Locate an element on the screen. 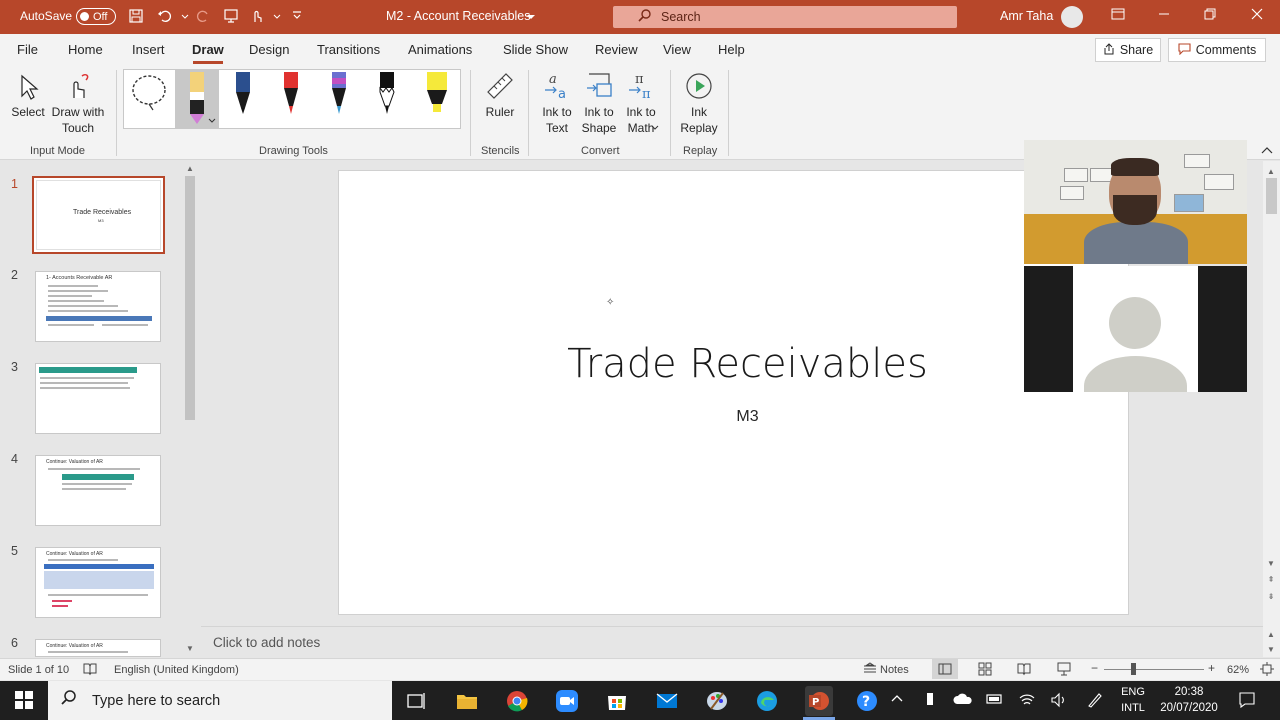 Image resolution: width=1280 pixels, height=720 pixels. tab-draw: Draw is located at coordinates (208, 49).